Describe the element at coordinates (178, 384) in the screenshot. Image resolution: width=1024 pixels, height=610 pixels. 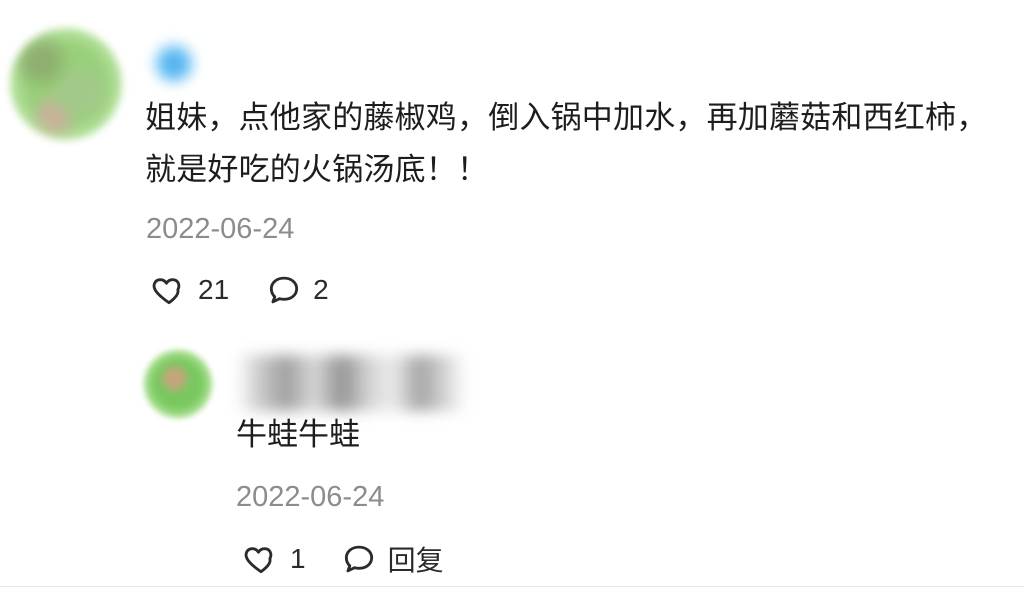
I see `reply-avatar` at that location.